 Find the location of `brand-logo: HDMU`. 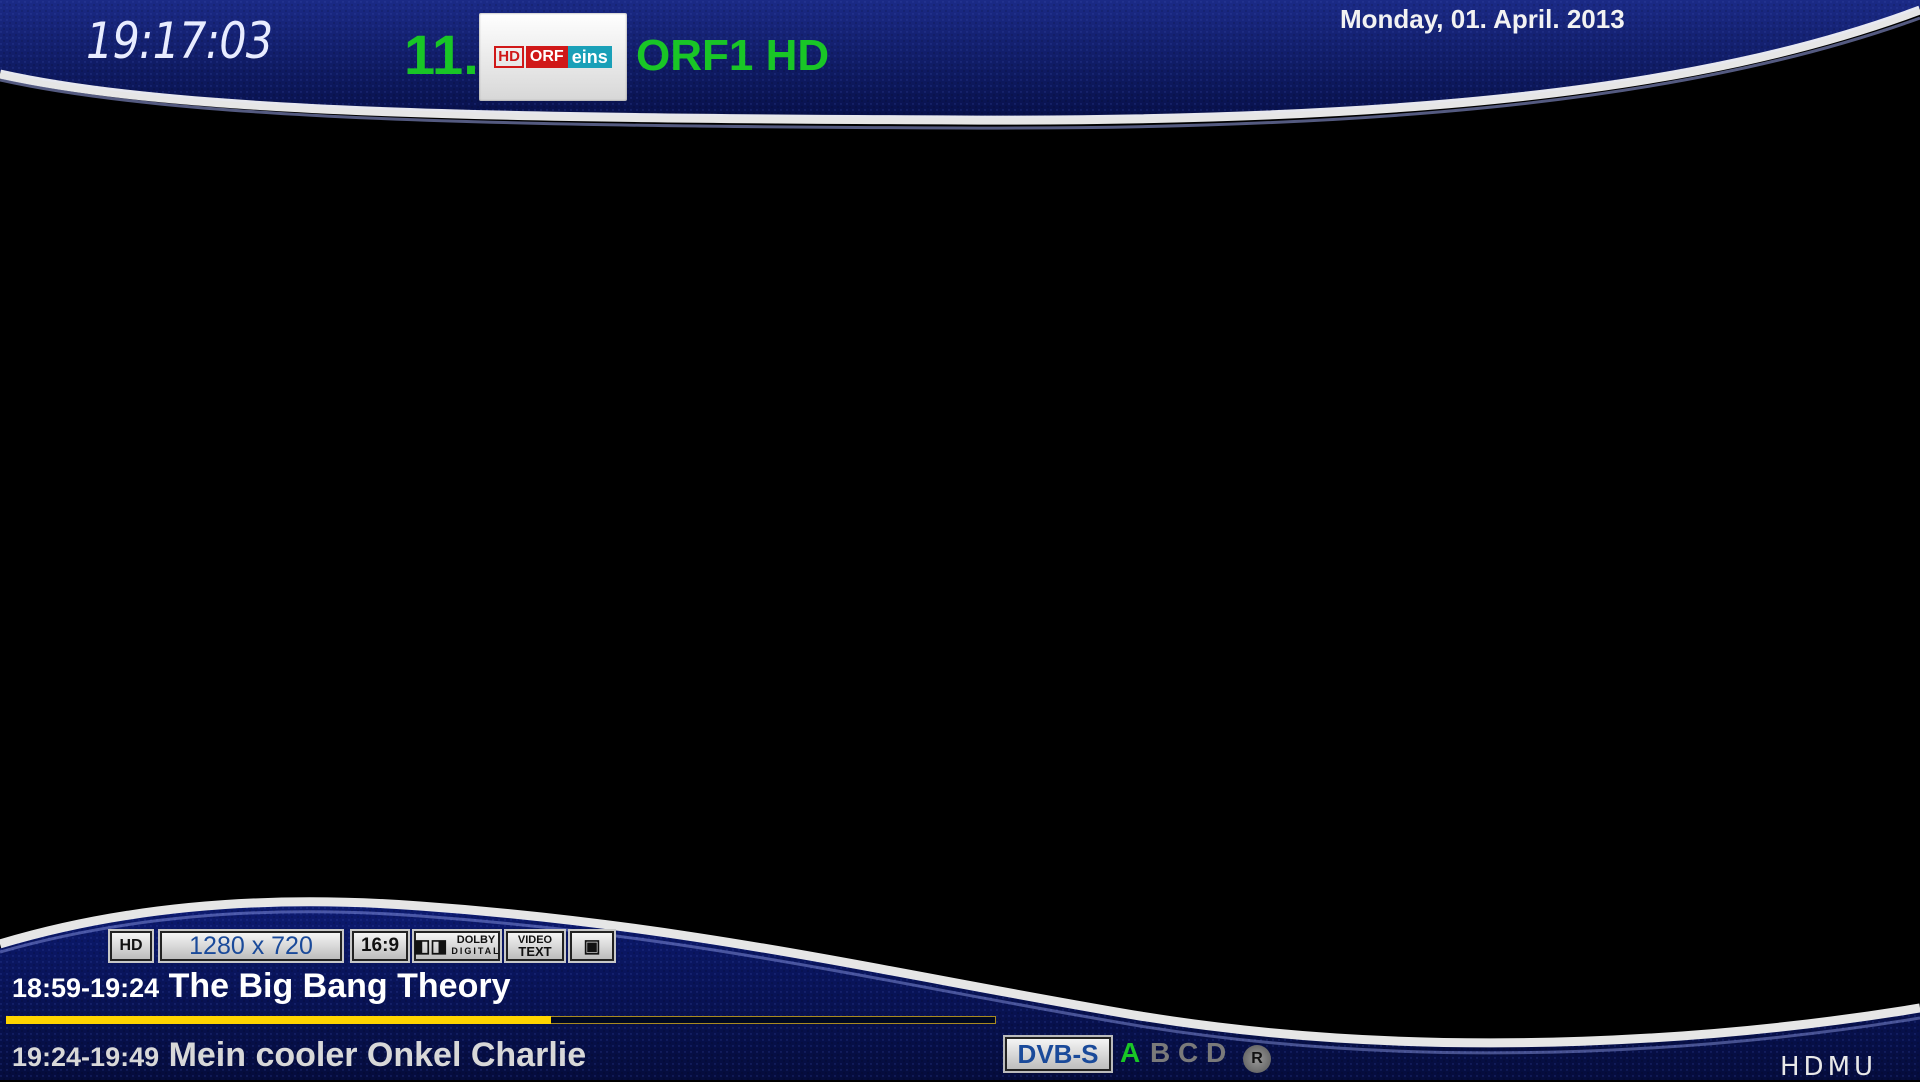

brand-logo: HDMU is located at coordinates (1829, 1067).